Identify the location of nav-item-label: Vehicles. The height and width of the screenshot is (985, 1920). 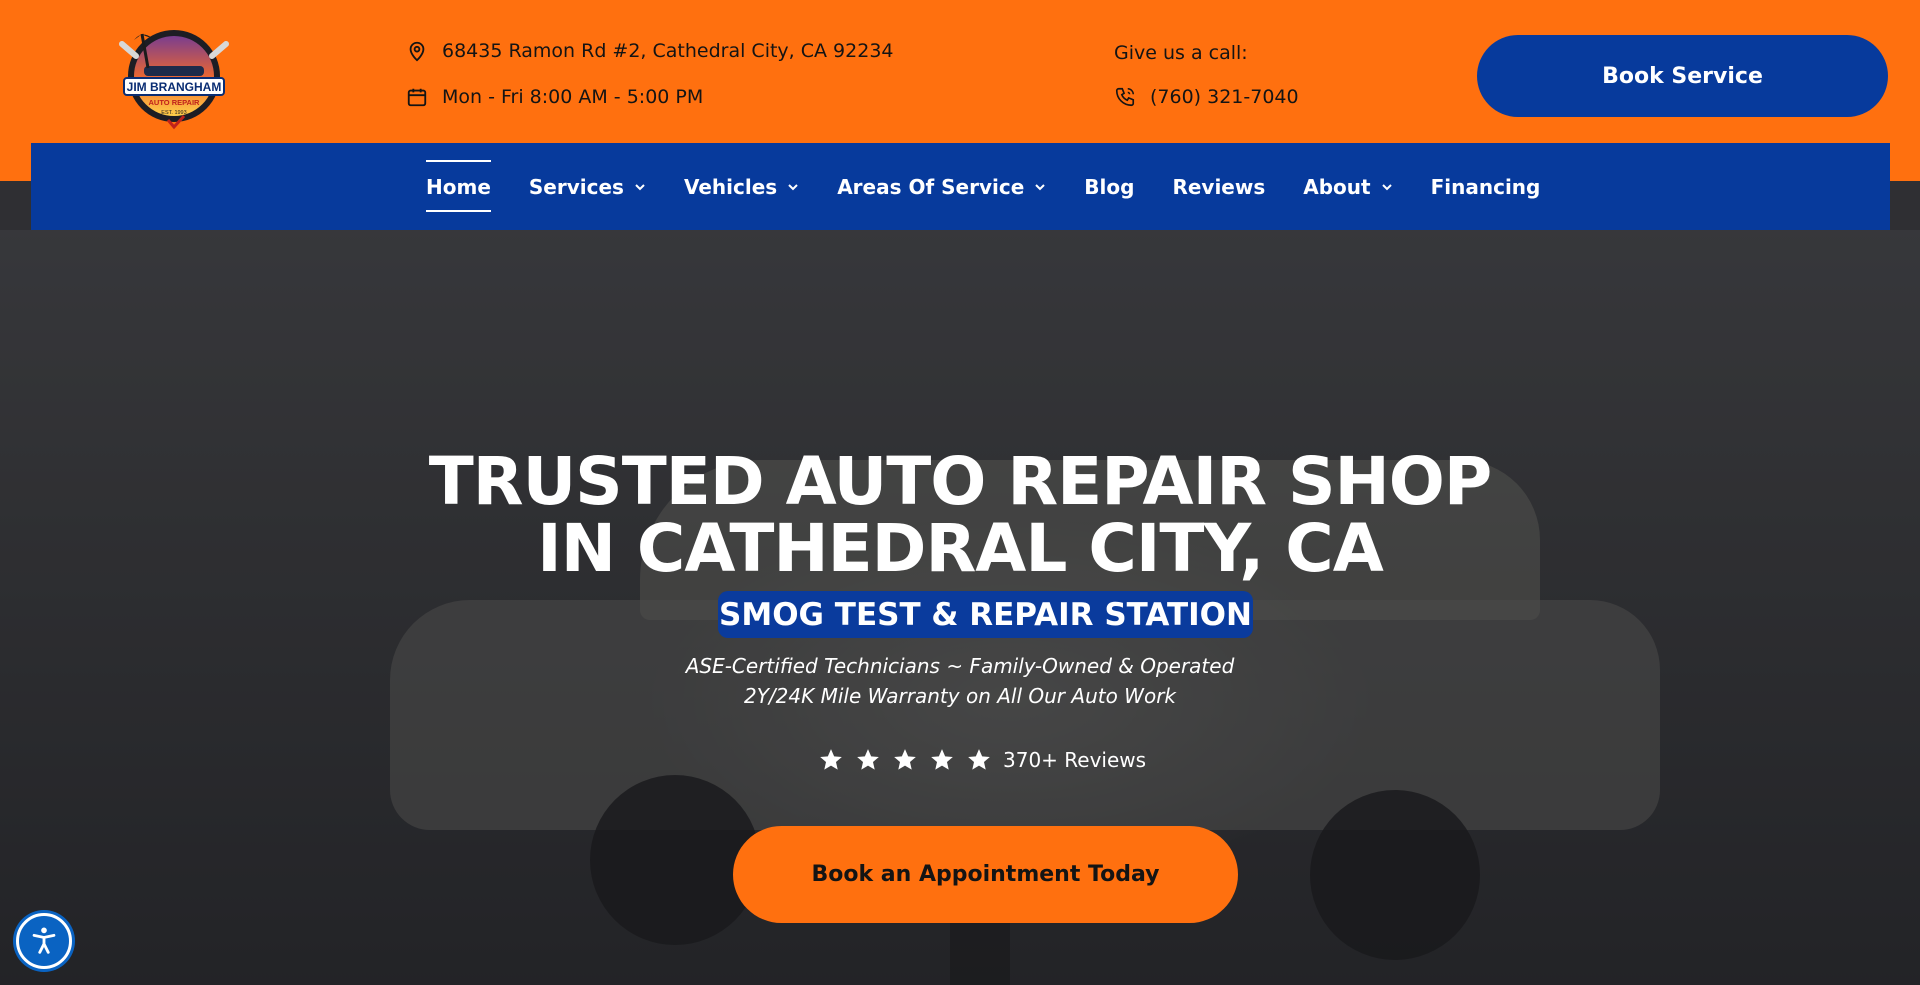
(730, 186).